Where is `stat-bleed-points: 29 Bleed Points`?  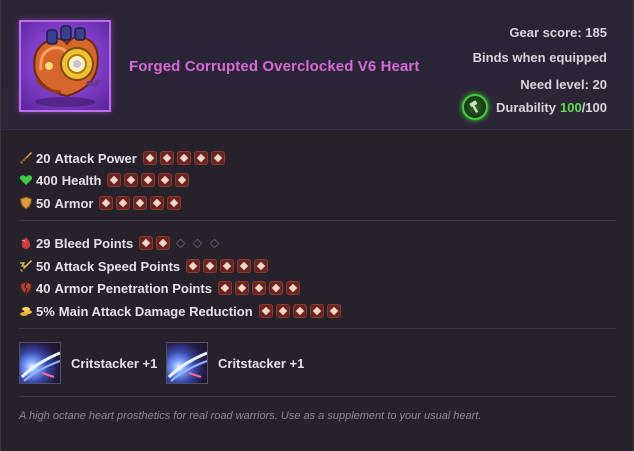
stat-bleed-points: 29 Bleed Points is located at coordinates (121, 243).